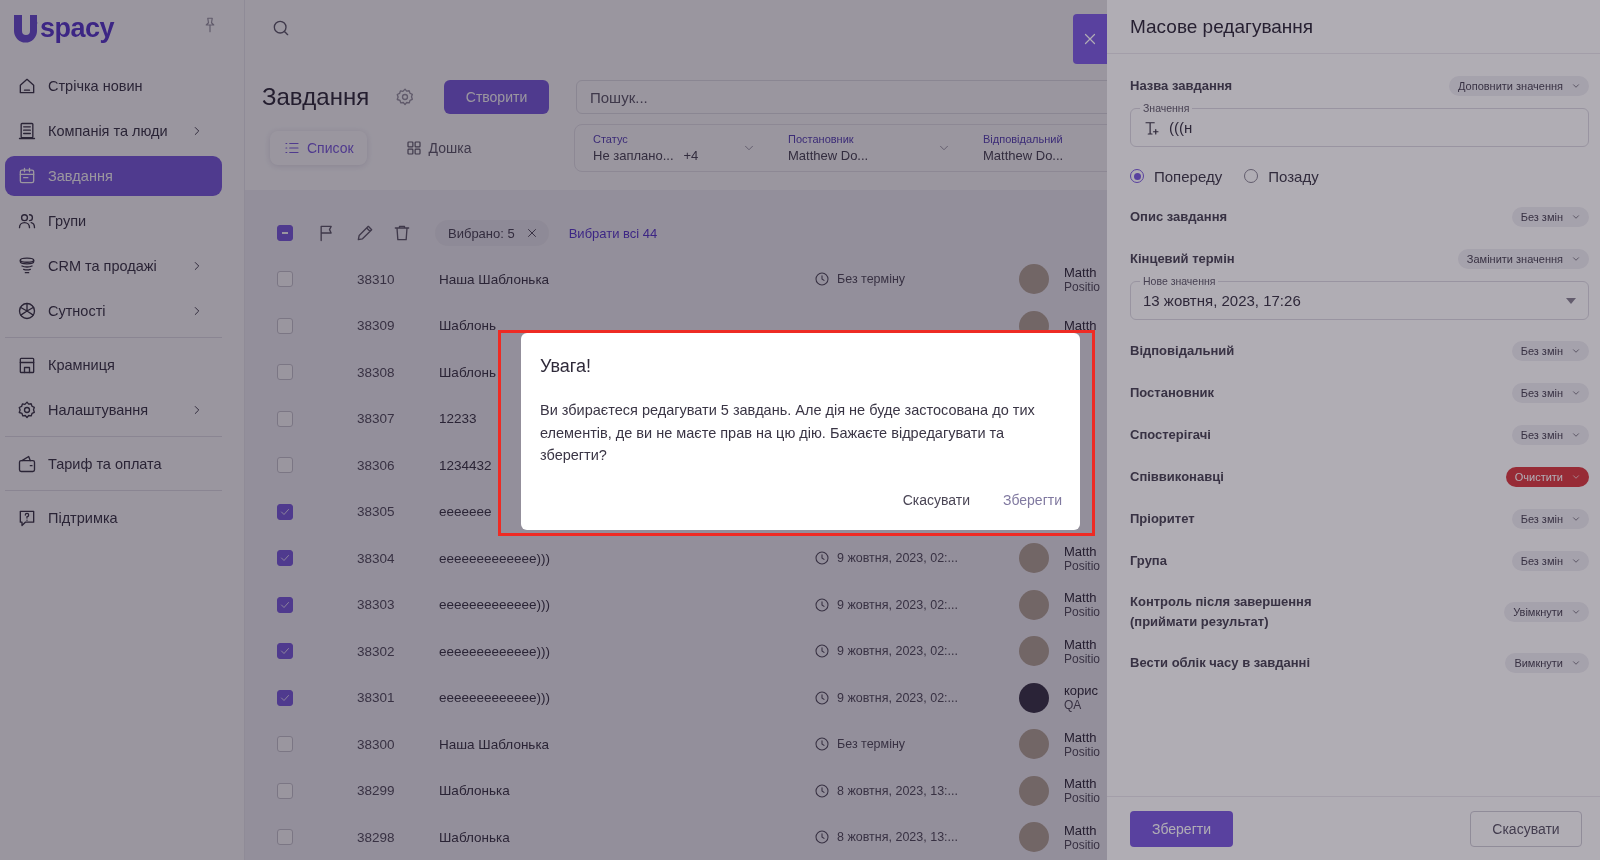 Image resolution: width=1600 pixels, height=860 pixels. Describe the element at coordinates (1547, 477) in the screenshot. I see `action-dropdown: Очистити` at that location.